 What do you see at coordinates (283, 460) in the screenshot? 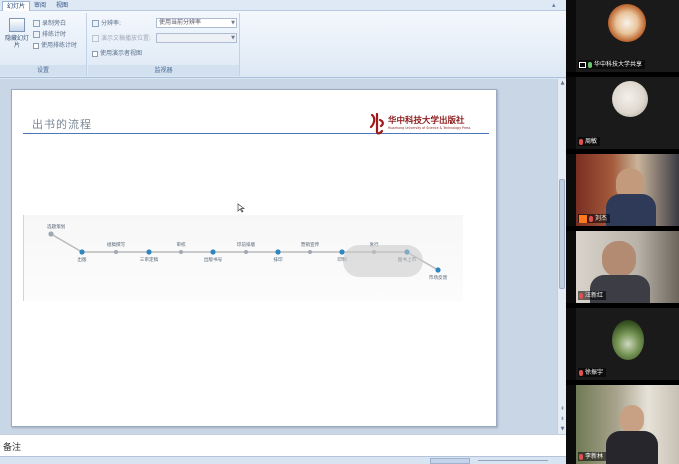
I see `status-bar` at bounding box center [283, 460].